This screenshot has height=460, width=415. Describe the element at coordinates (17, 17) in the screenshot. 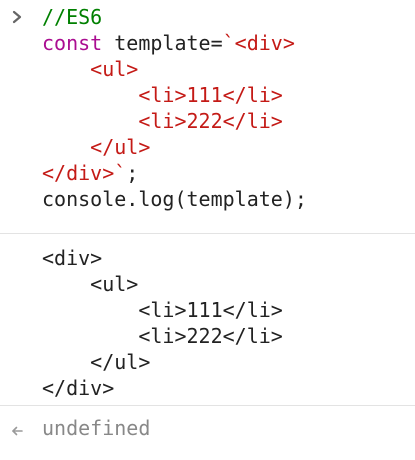

I see `chevron-right-icon` at that location.